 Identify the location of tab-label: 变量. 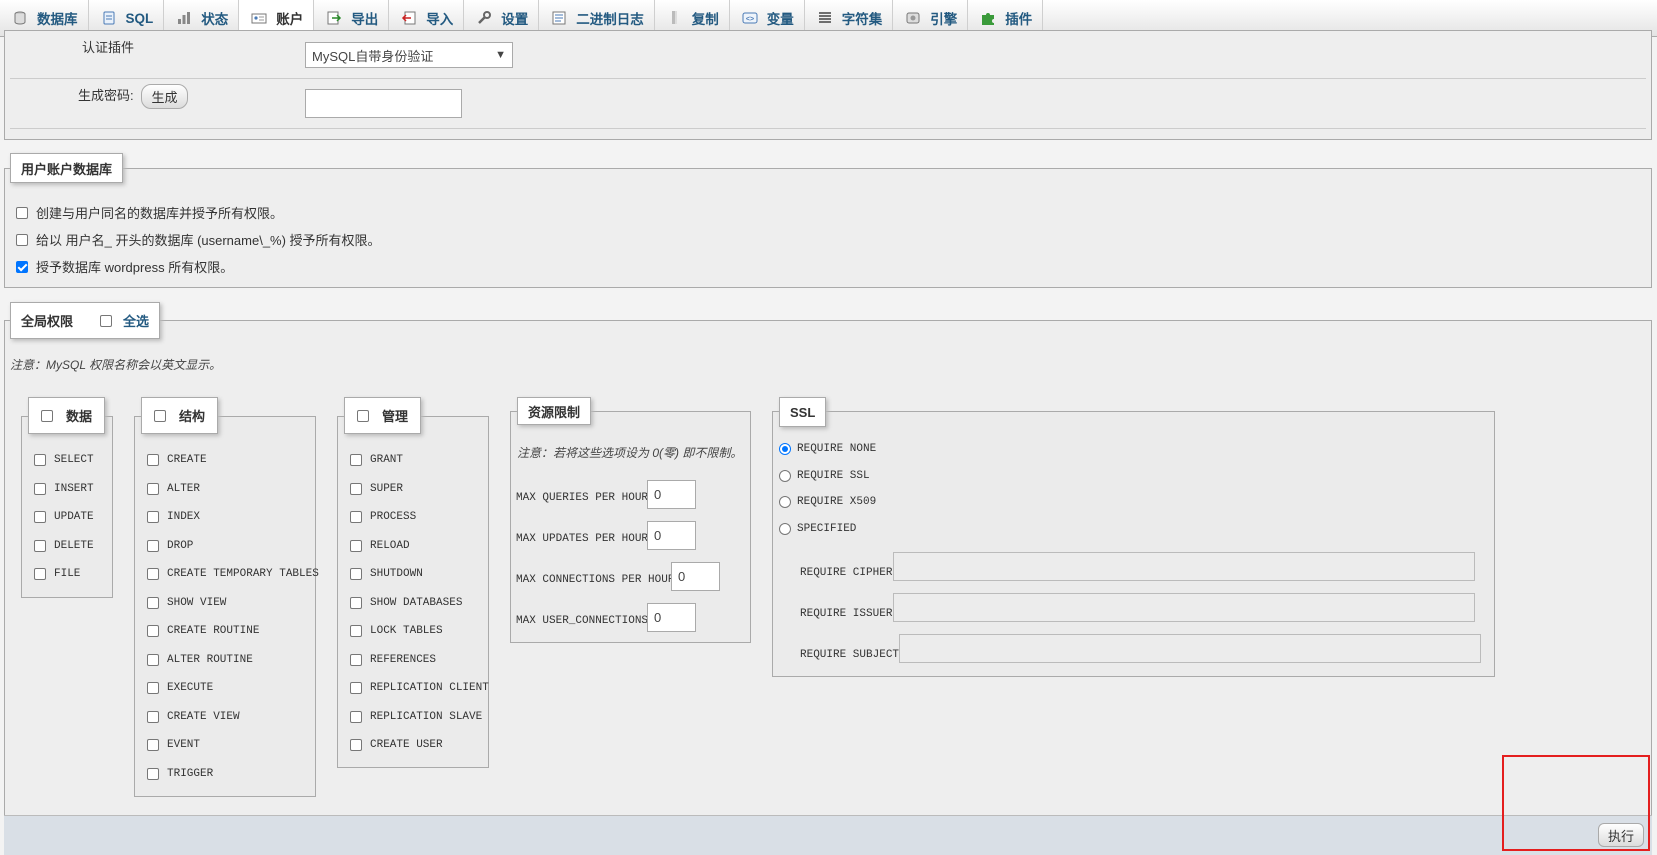
(780, 19).